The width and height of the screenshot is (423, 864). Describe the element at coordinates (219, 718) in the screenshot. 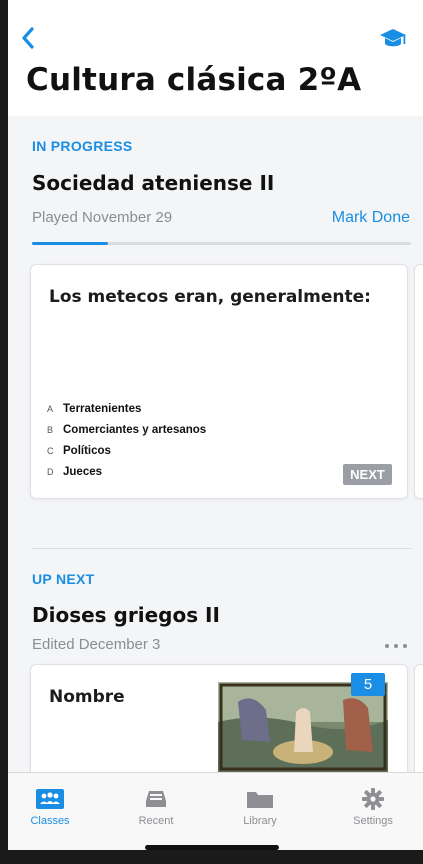

I see `up-next-card: Nombre 5` at that location.